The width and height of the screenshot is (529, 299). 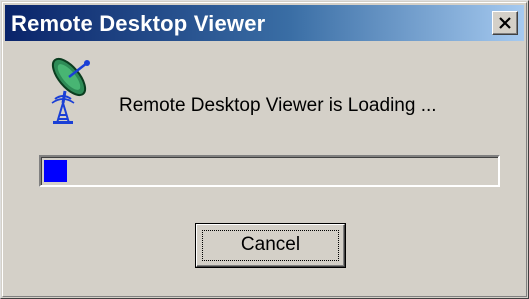 I want to click on loading-progress-bar, so click(x=269, y=171).